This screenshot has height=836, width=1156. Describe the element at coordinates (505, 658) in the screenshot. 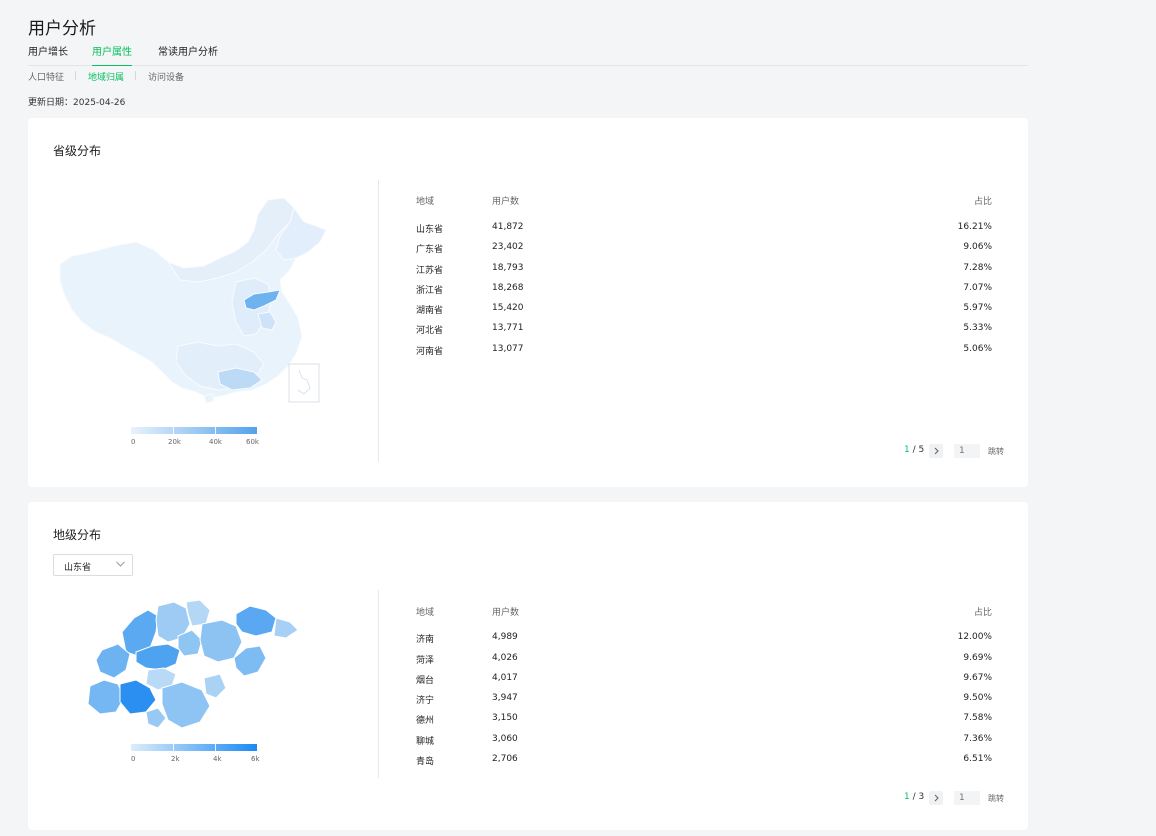

I see `row-users: 4,026` at that location.